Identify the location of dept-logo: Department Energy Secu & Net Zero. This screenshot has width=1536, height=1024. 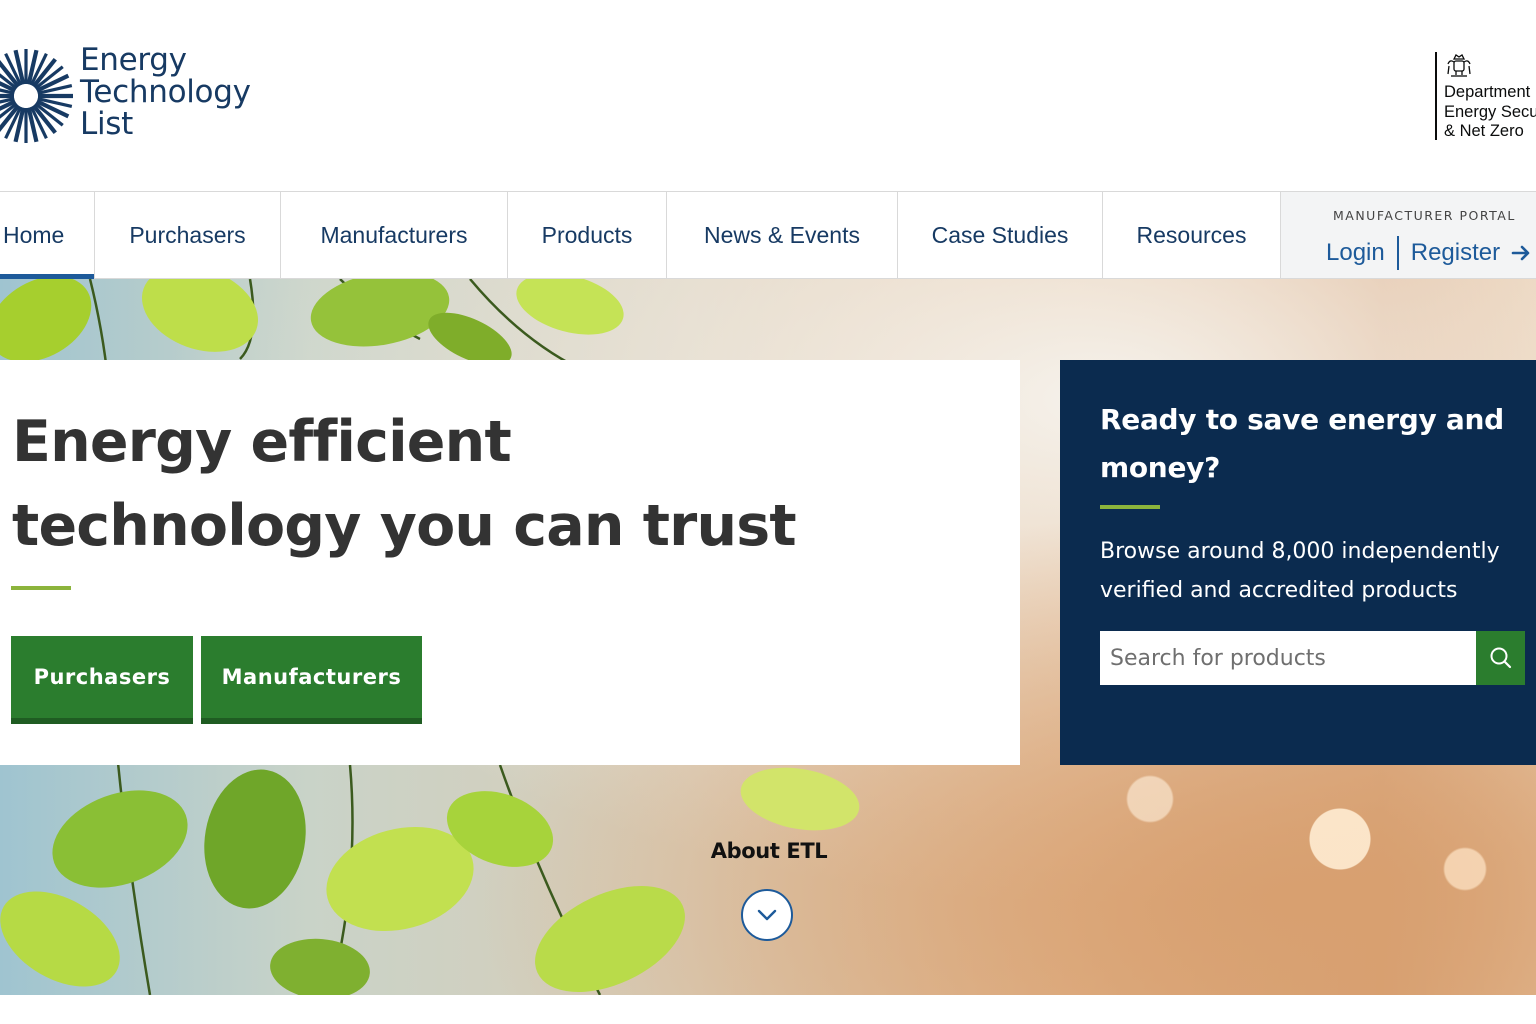
(1485, 96).